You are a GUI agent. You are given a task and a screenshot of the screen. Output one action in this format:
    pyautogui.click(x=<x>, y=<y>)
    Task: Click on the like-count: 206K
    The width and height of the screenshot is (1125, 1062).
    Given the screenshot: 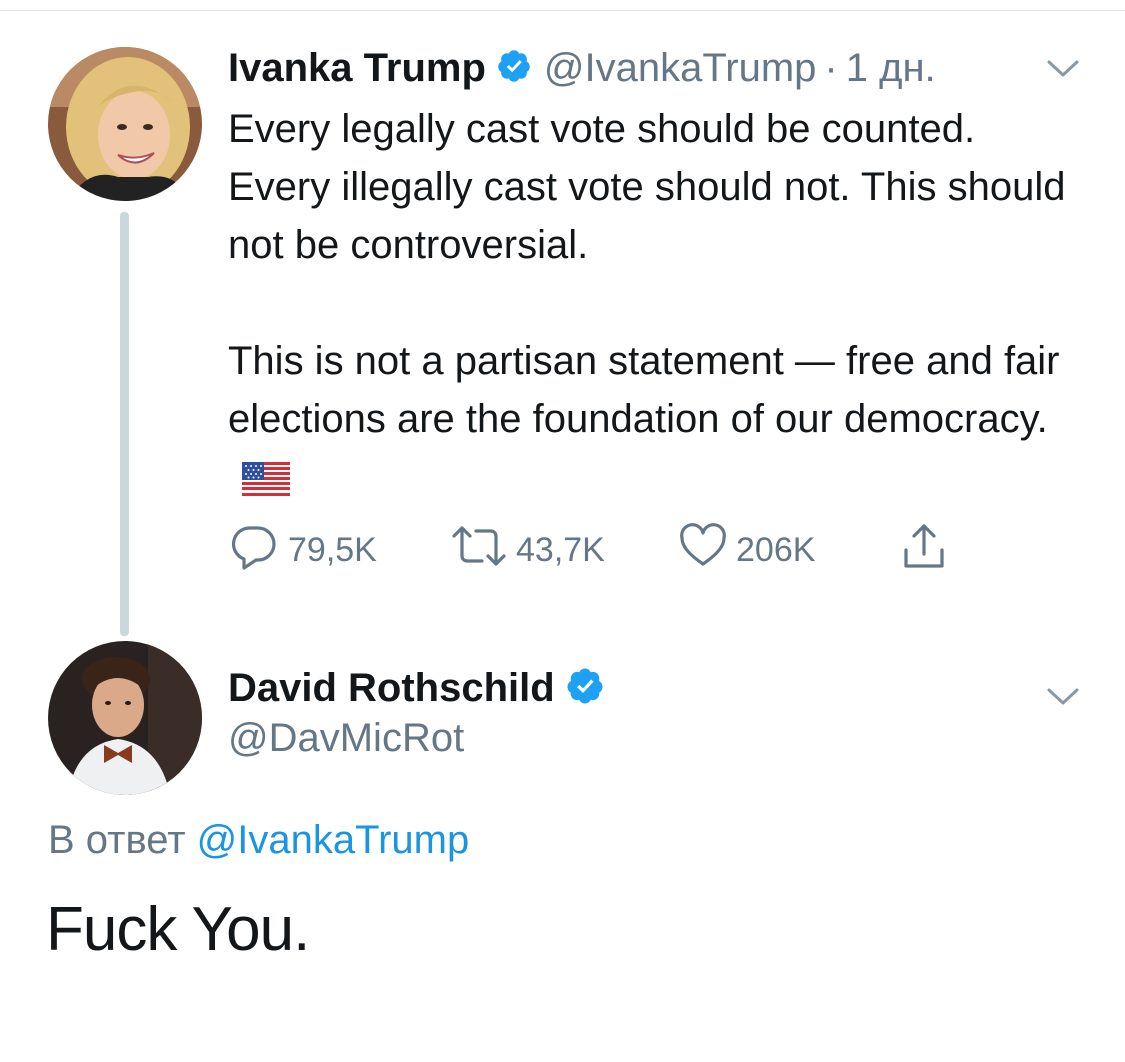 What is the action you would take?
    pyautogui.click(x=776, y=549)
    